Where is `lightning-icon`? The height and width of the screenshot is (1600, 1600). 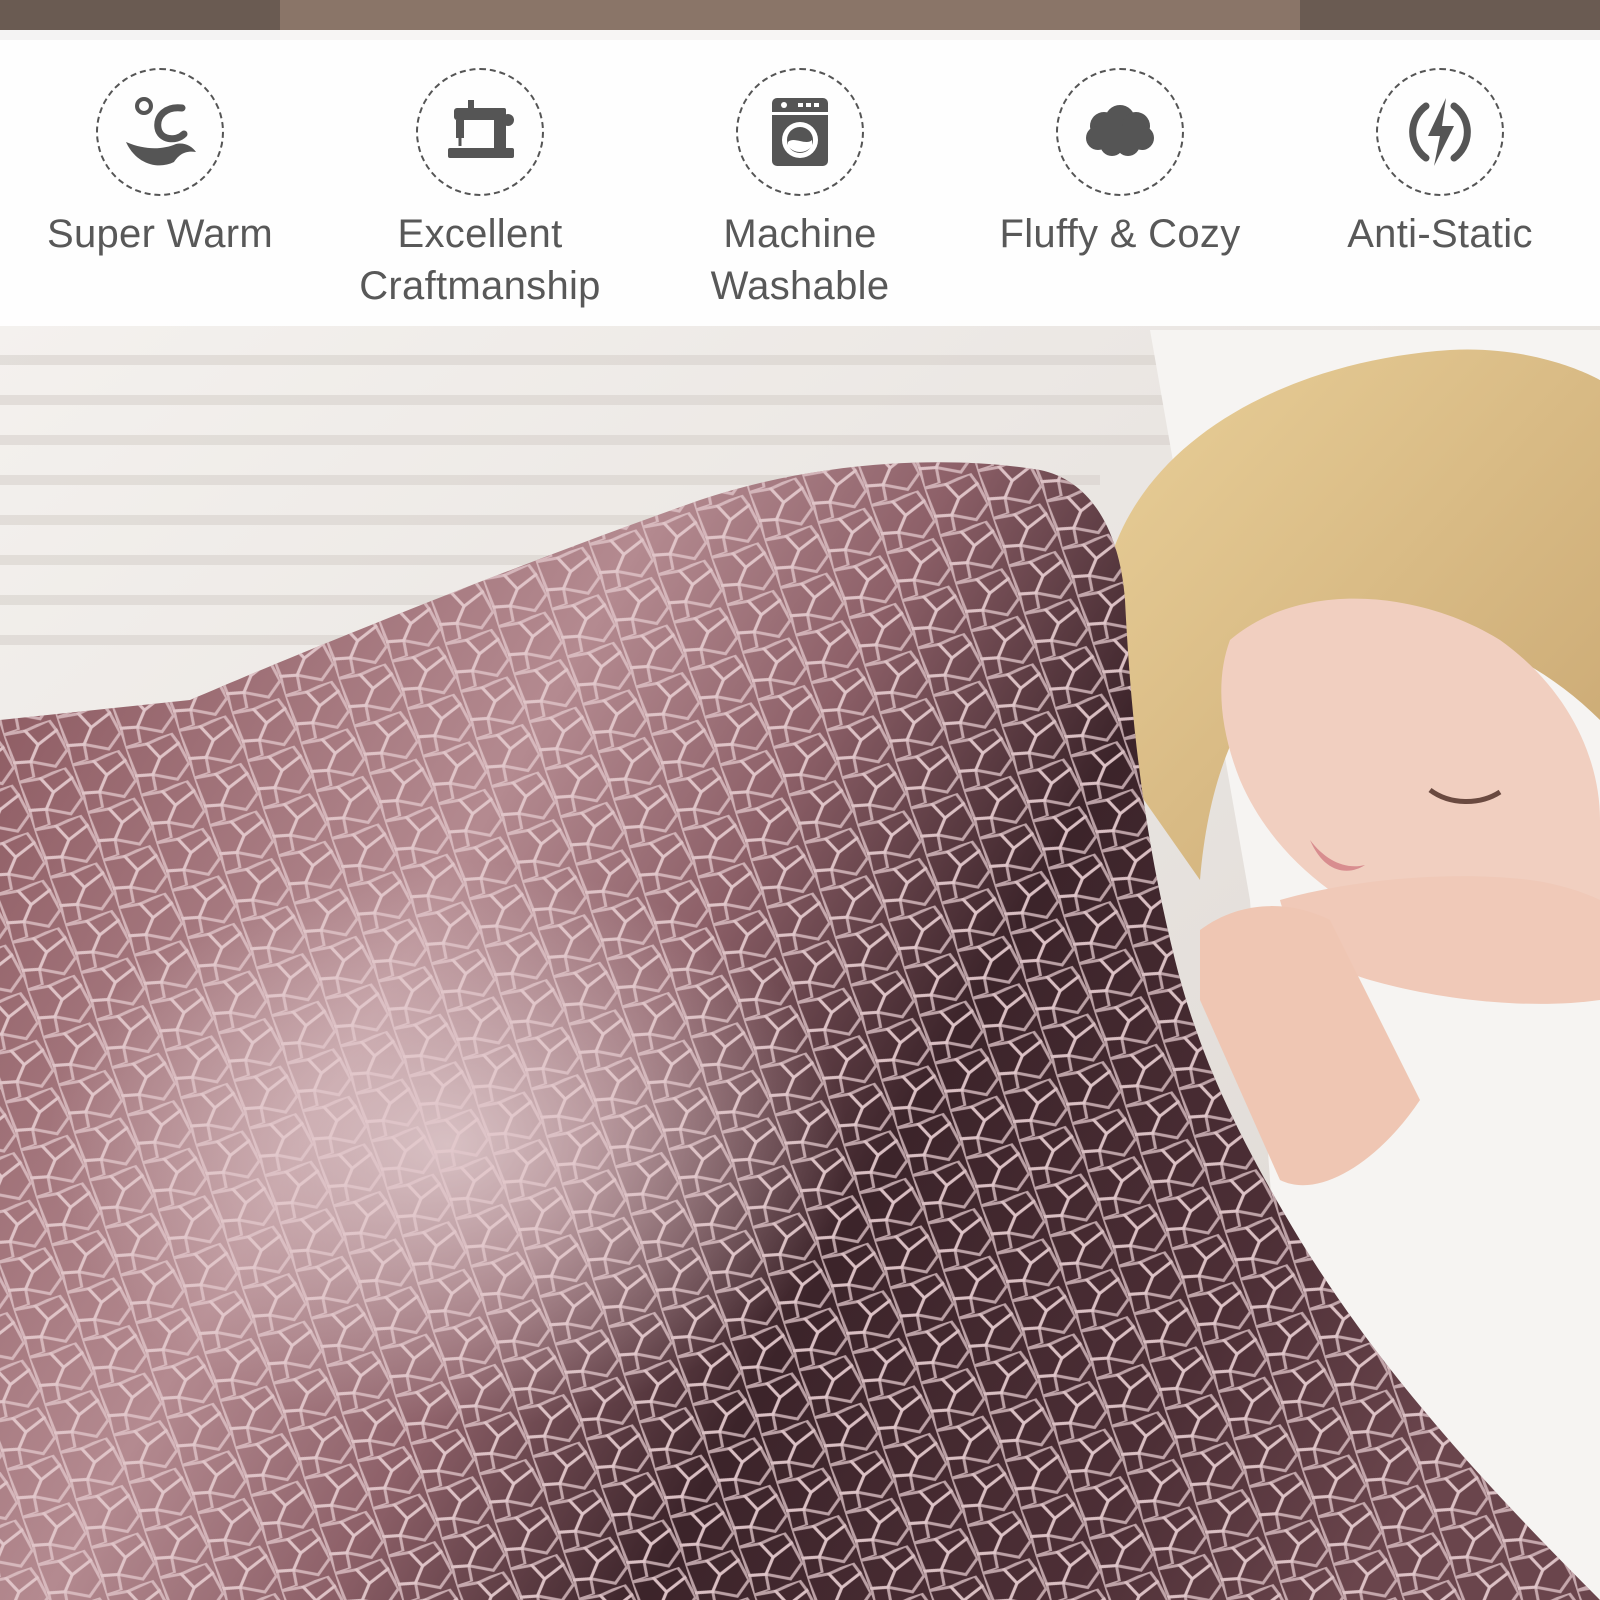
lightning-icon is located at coordinates (1440, 132).